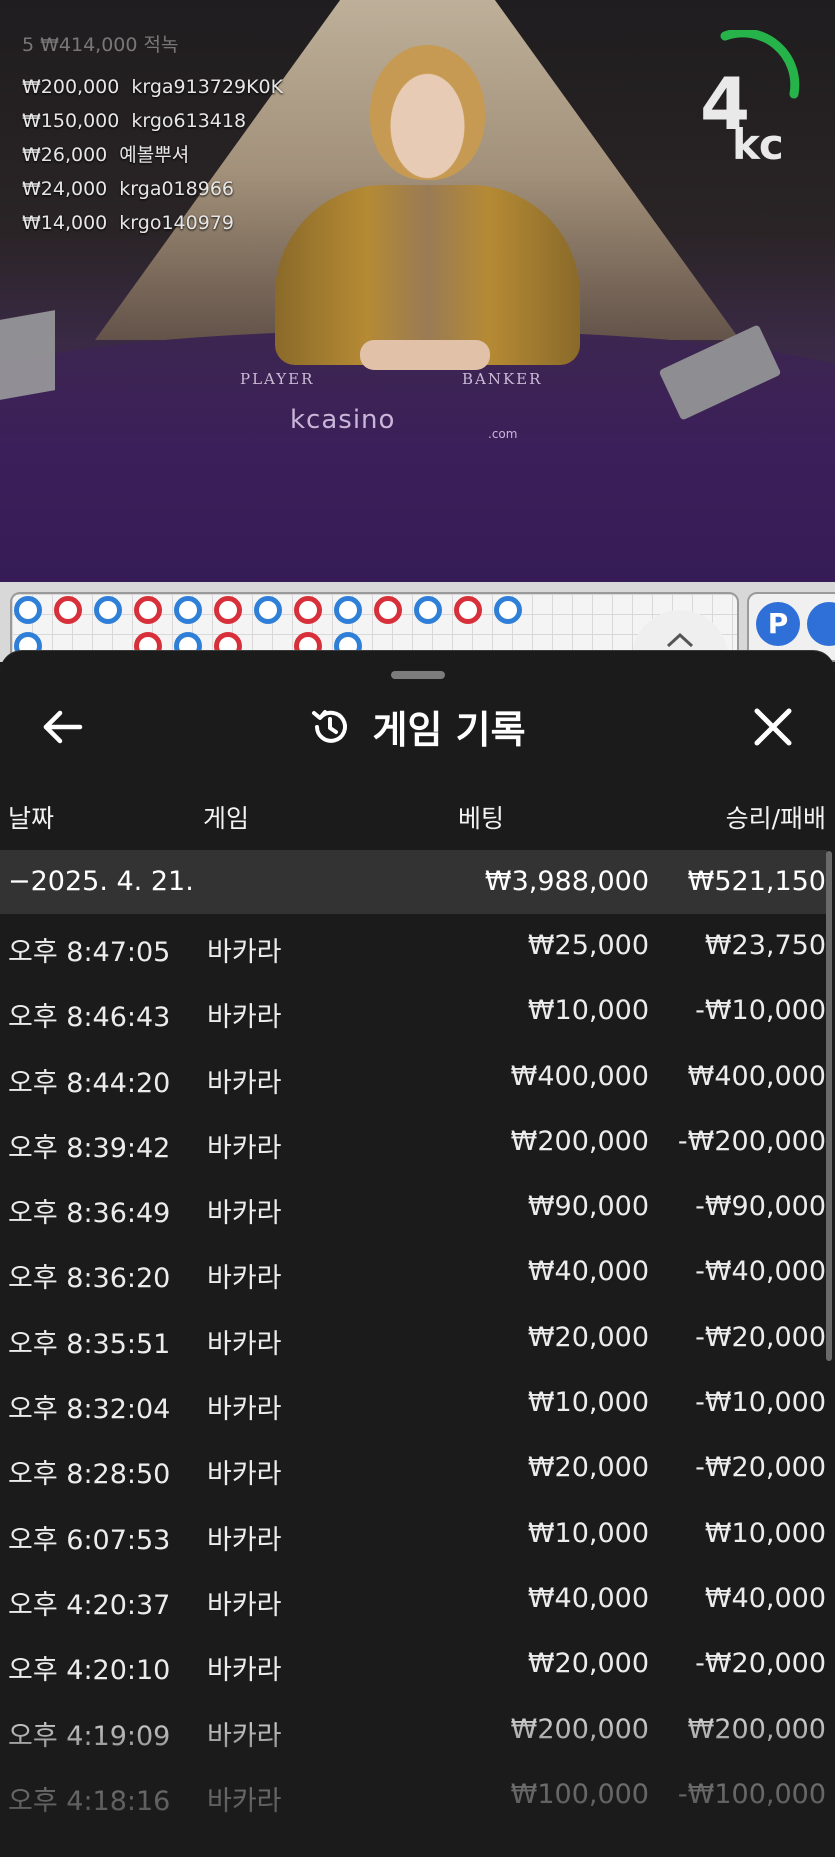 Image resolution: width=835 pixels, height=1857 pixels. Describe the element at coordinates (417, 1600) in the screenshot. I see `table-row: 오후 4:20:37 바카라 ₩40,000 ₩40,000` at that location.